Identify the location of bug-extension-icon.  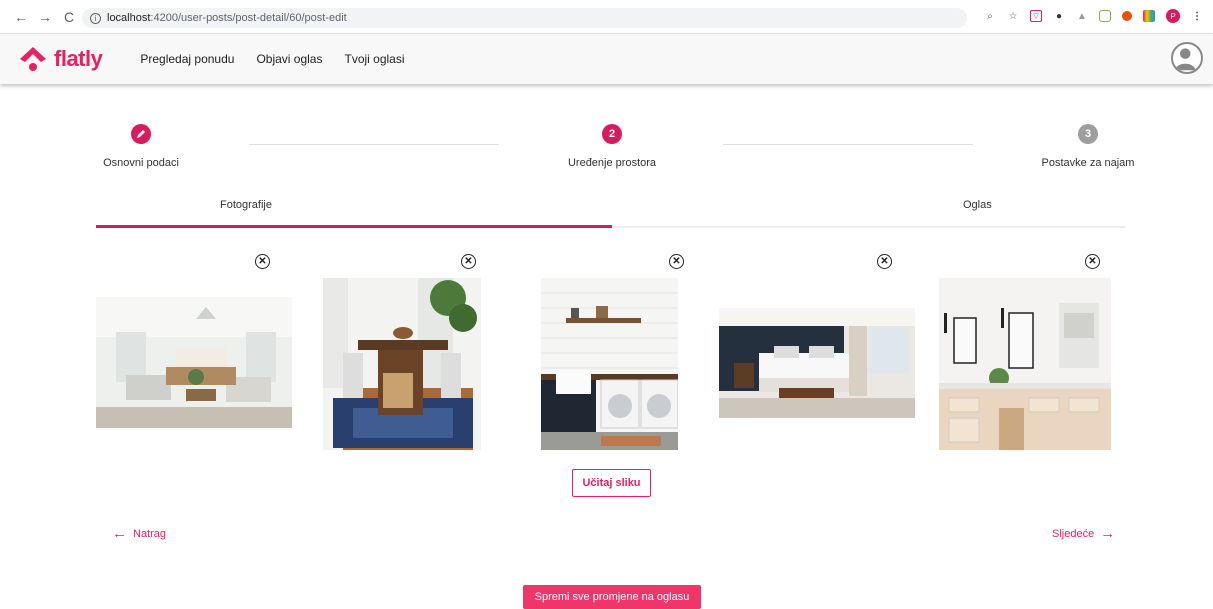
(1127, 16).